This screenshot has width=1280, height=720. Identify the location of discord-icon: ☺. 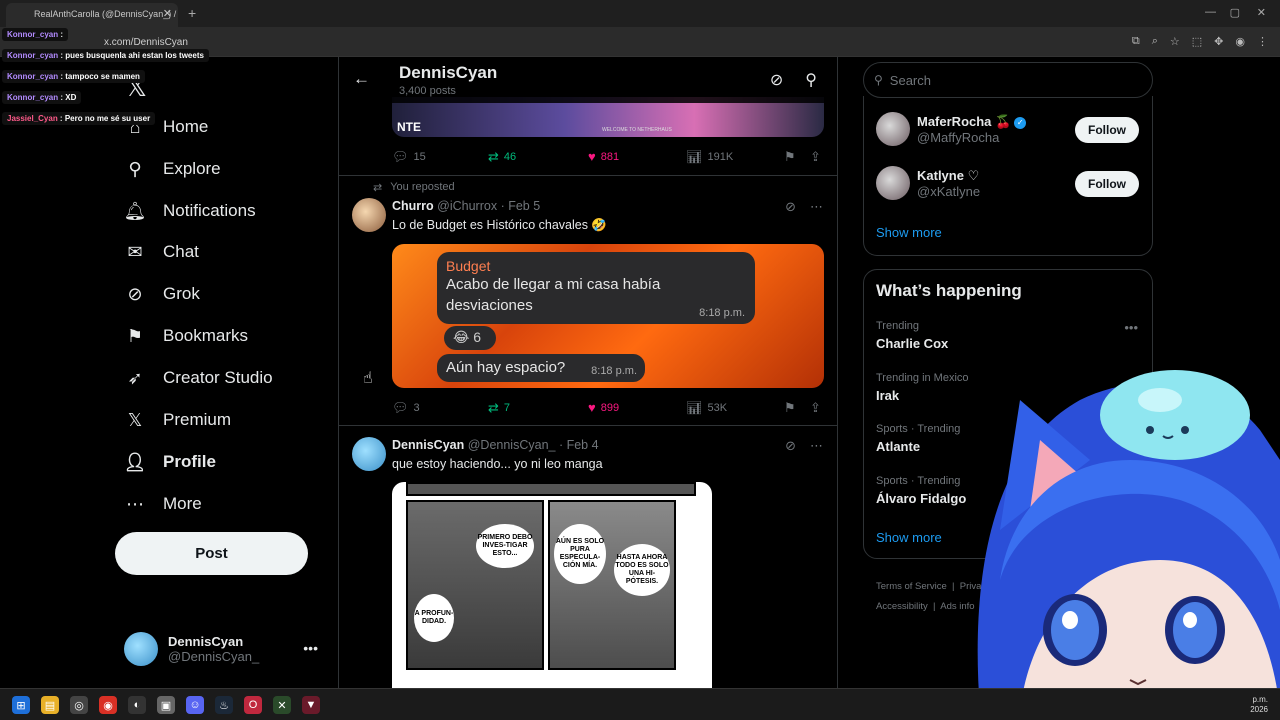
(195, 705).